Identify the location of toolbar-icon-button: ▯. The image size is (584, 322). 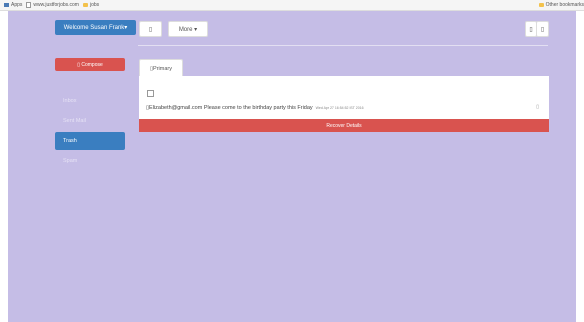
(150, 29).